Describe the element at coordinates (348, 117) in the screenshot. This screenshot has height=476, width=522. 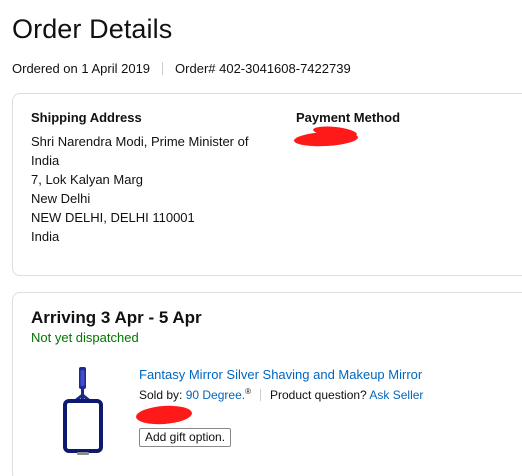
I see `payment-method-heading: Payment Method` at that location.